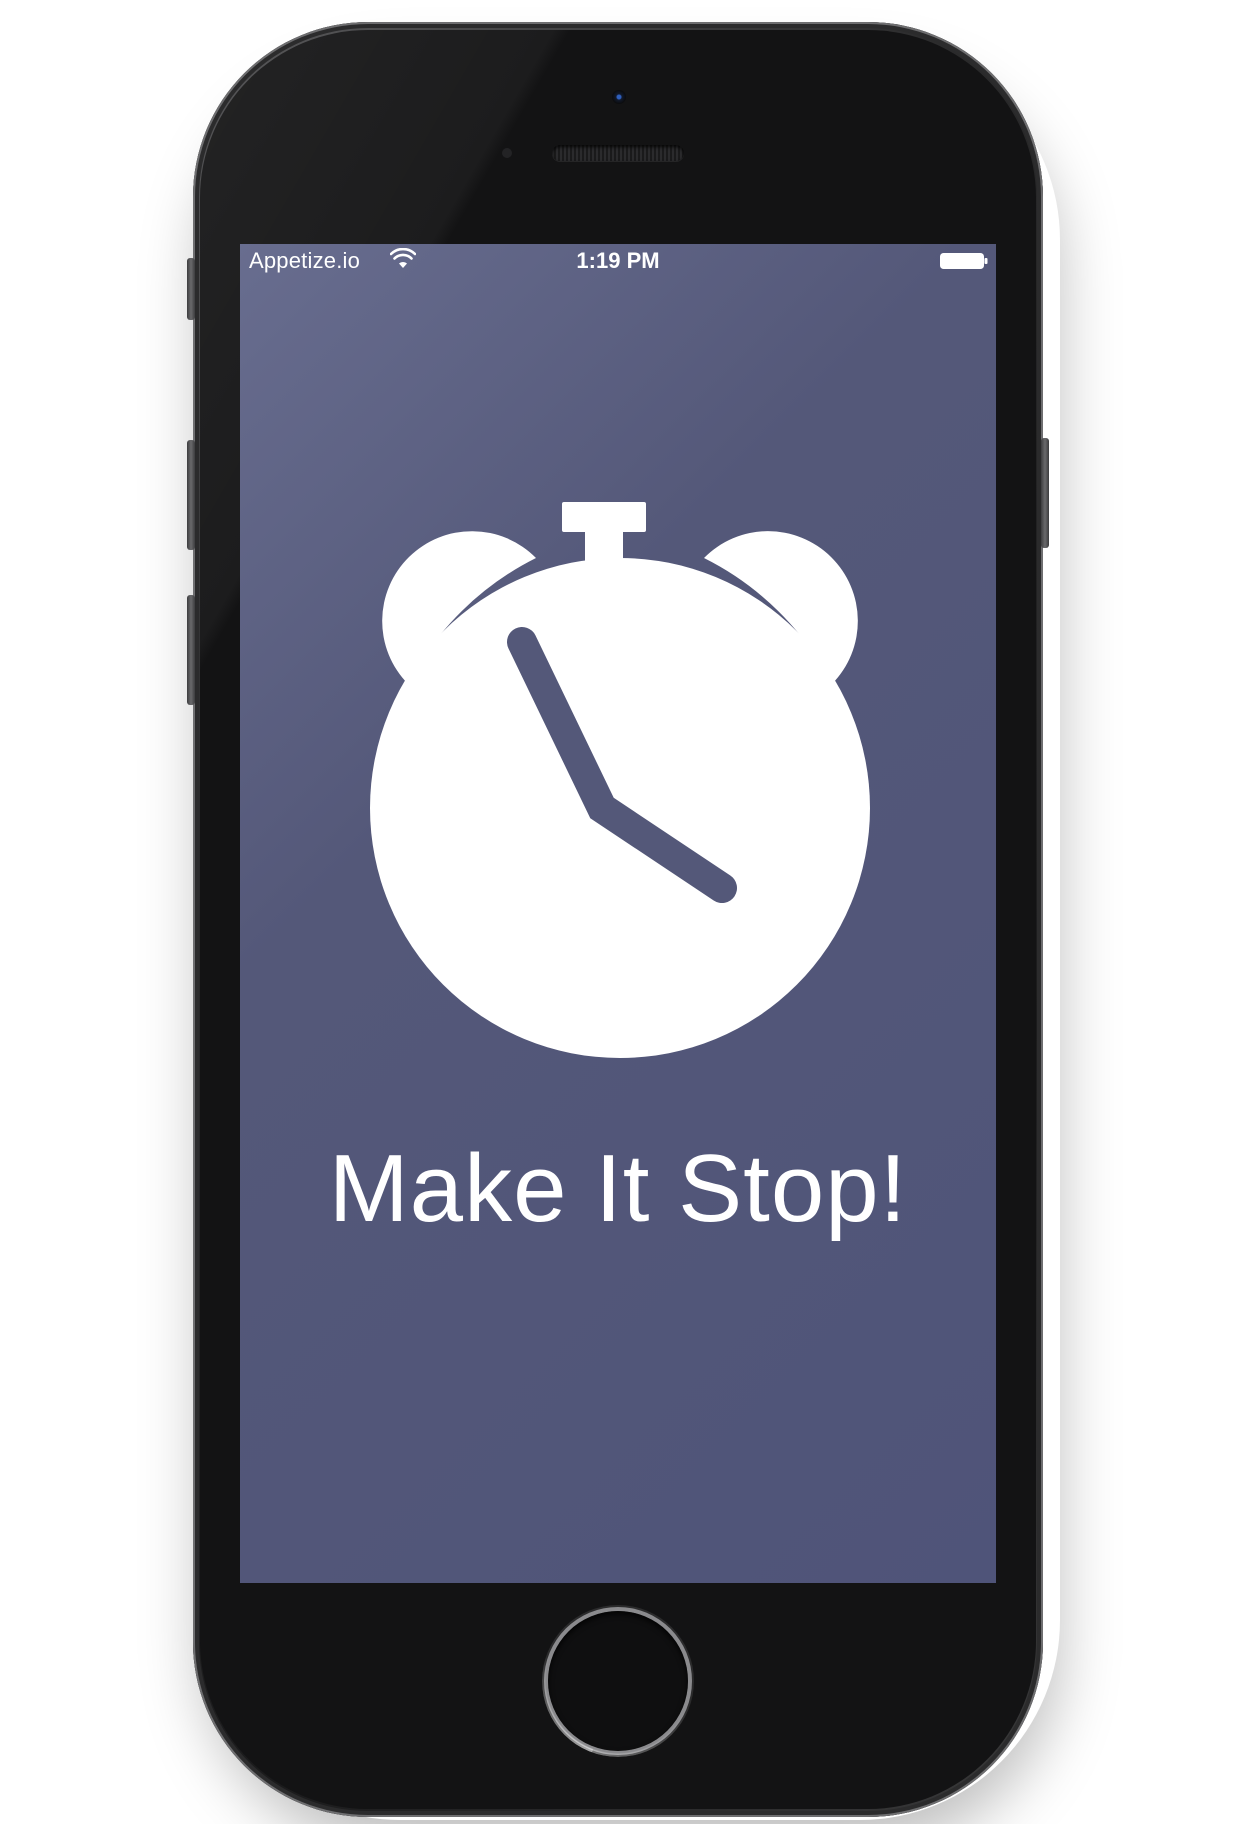 The height and width of the screenshot is (1824, 1236). I want to click on status-time: 1:19 PM, so click(618, 260).